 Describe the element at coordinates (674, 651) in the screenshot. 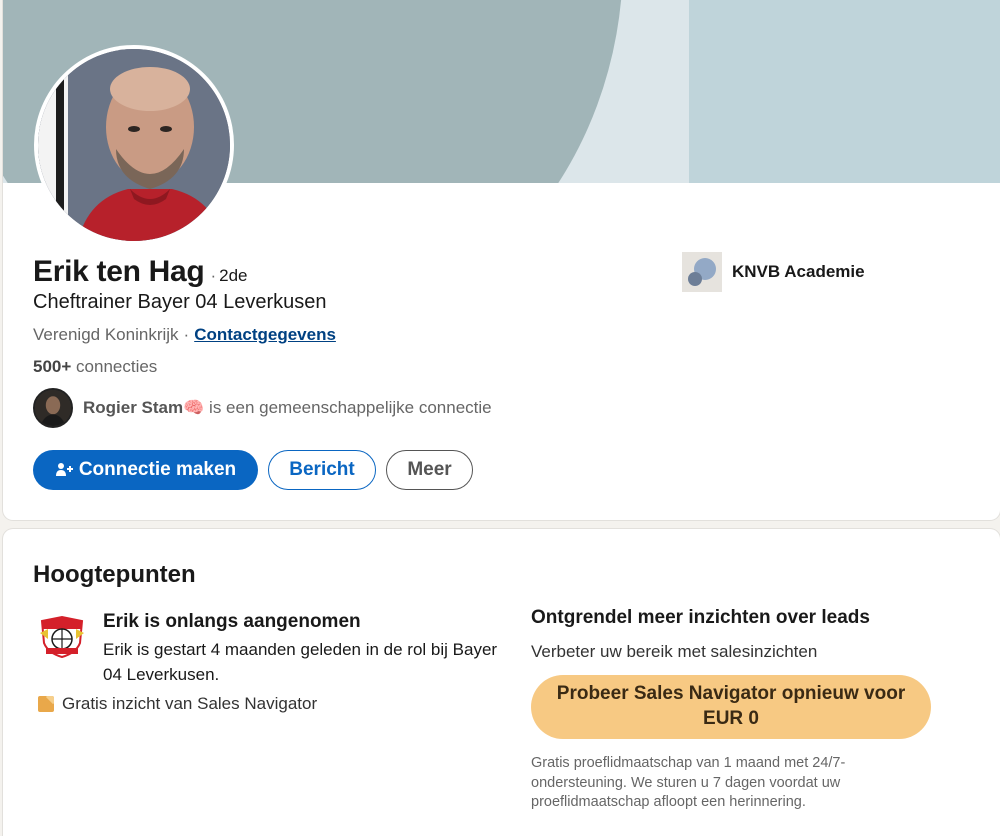

I see `sales-navigator-subheading: Verbeter uw bereik met salesinzichten` at that location.